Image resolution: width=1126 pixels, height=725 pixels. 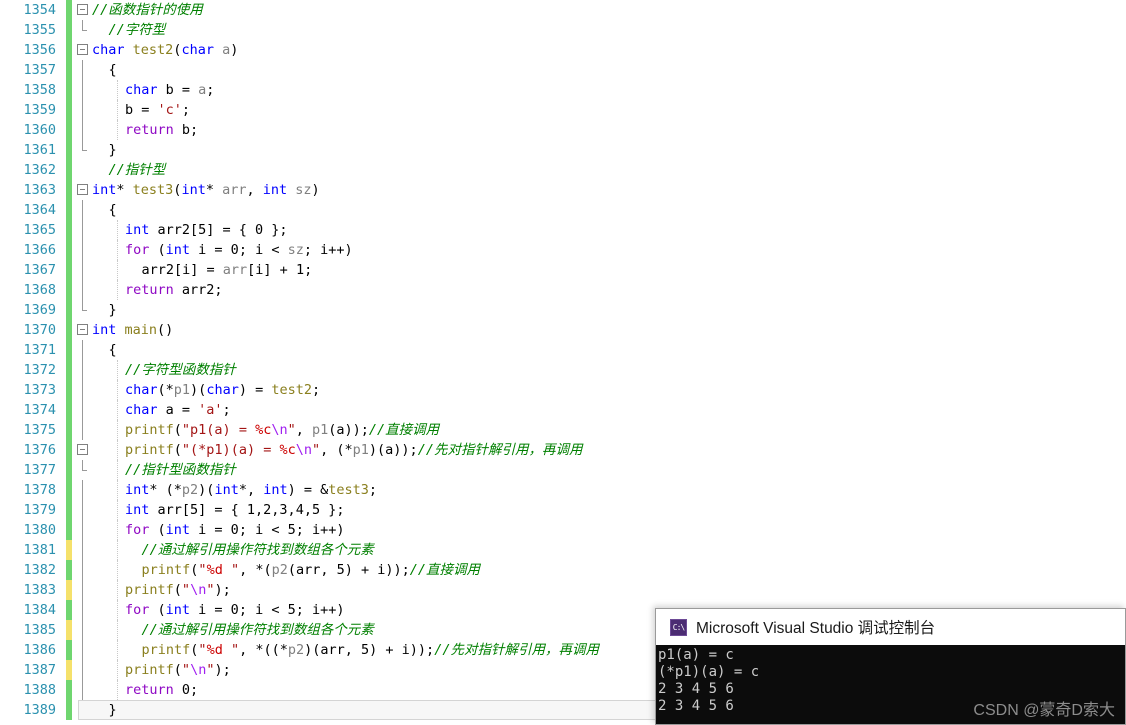 What do you see at coordinates (563, 90) in the screenshot?
I see `code-line: 1358 char b = a;` at bounding box center [563, 90].